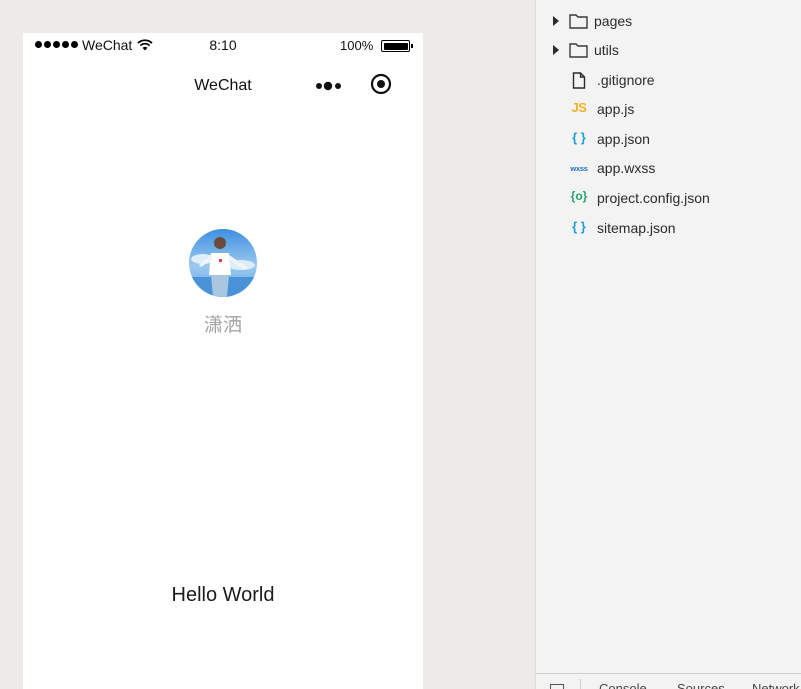  Describe the element at coordinates (613, 21) in the screenshot. I see `tree-item-label: pages` at that location.